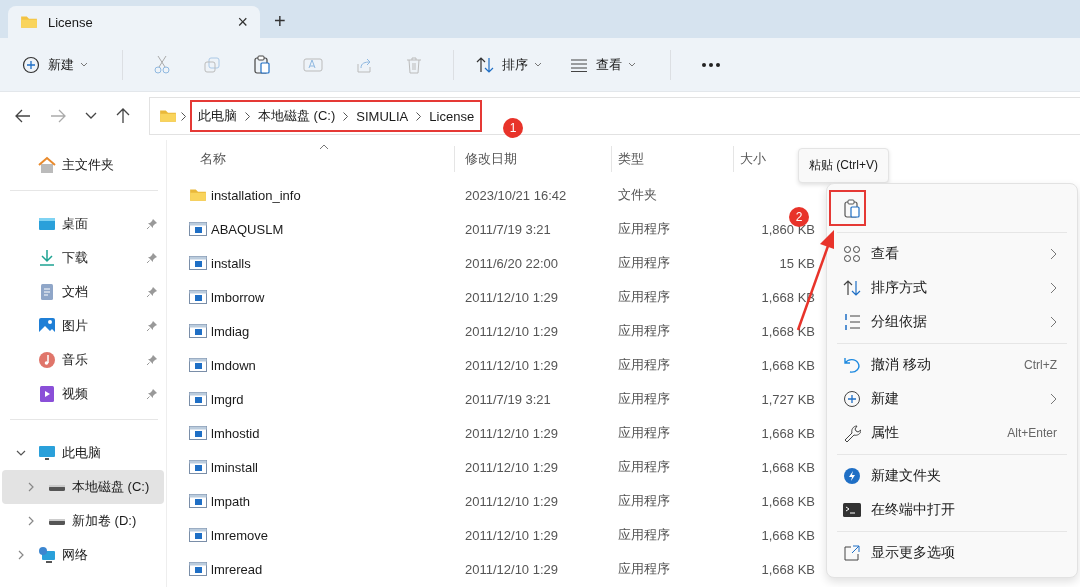  Describe the element at coordinates (235, 433) in the screenshot. I see `file-name: lmhostid` at that location.